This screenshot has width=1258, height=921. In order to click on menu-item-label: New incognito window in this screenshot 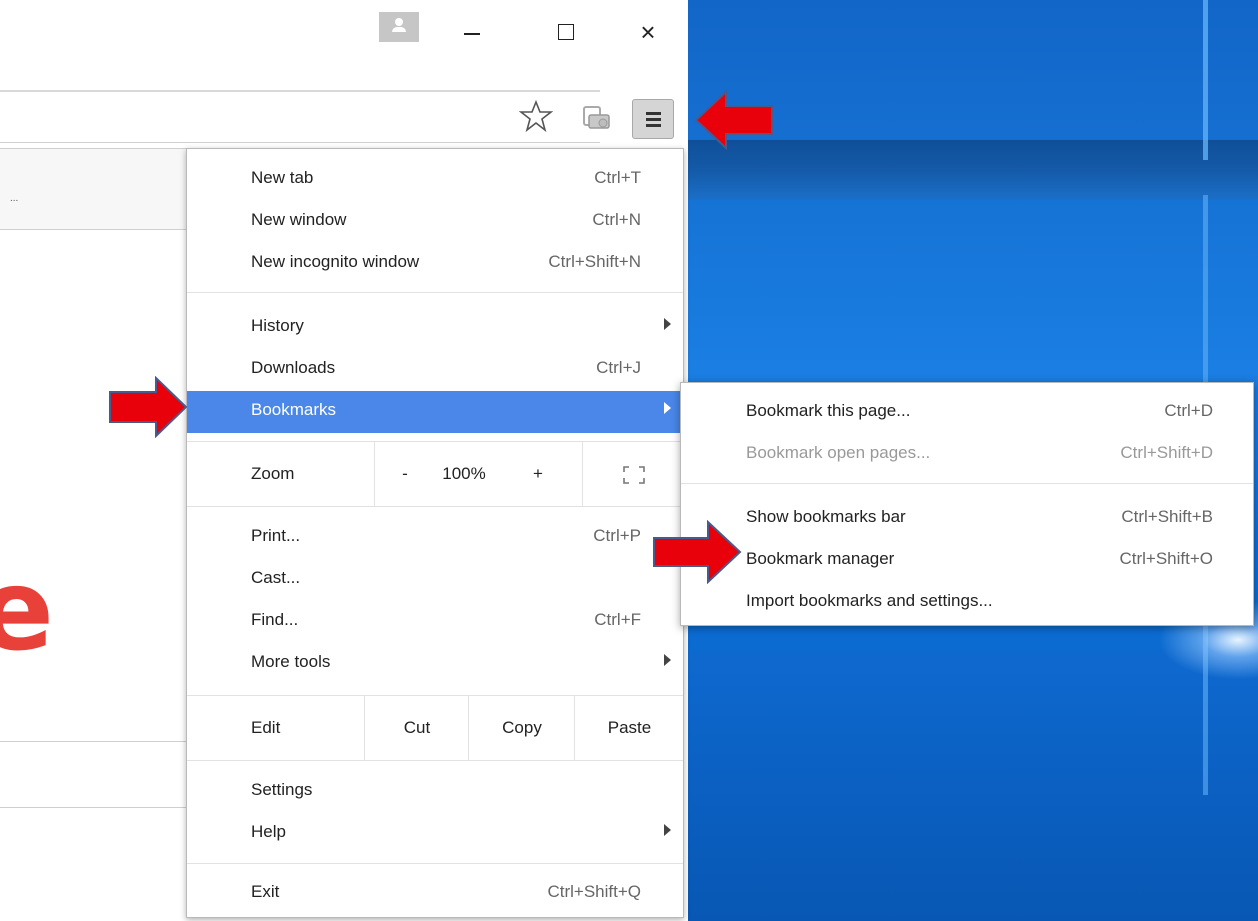, I will do `click(335, 261)`.